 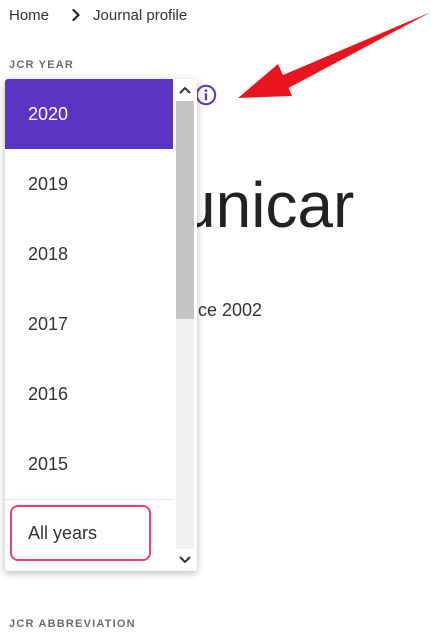 What do you see at coordinates (80, 533) in the screenshot?
I see `all-years-option: All years` at bounding box center [80, 533].